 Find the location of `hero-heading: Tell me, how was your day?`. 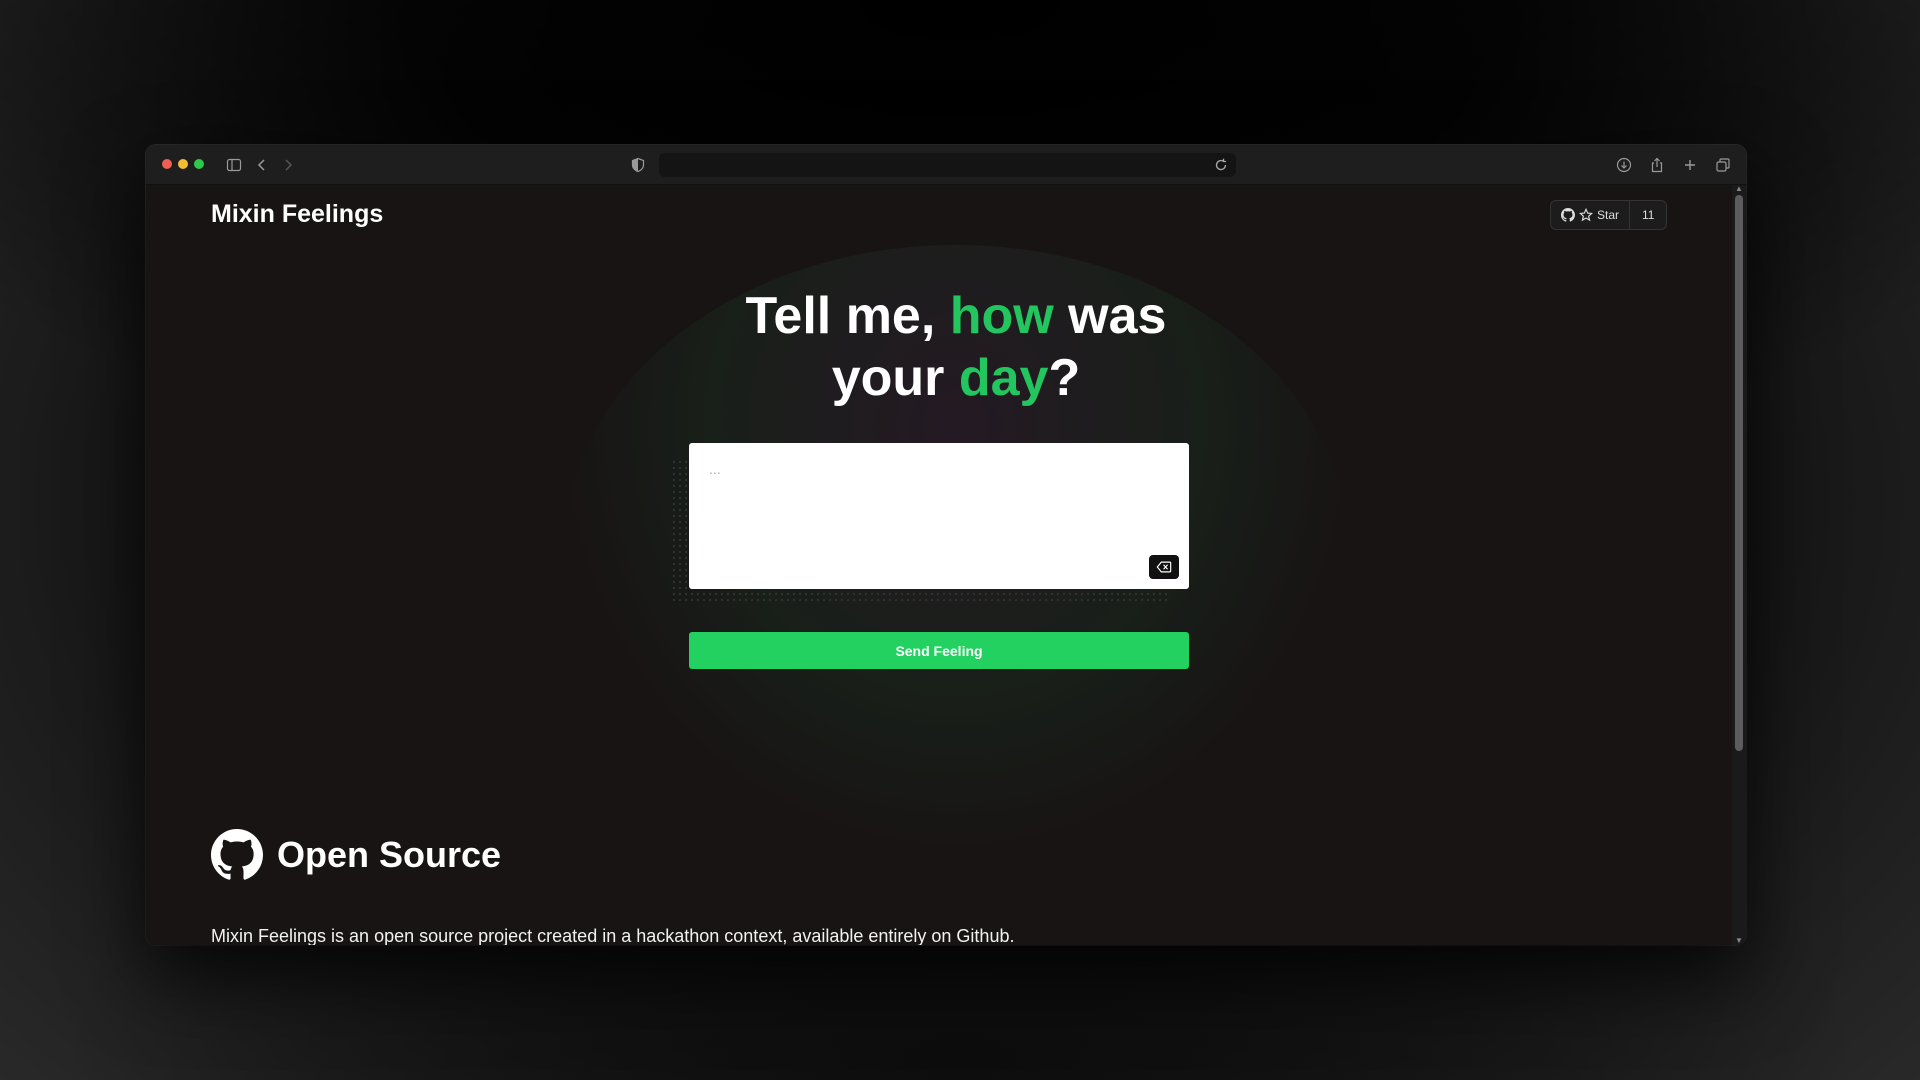

hero-heading: Tell me, how was your day? is located at coordinates (956, 347).